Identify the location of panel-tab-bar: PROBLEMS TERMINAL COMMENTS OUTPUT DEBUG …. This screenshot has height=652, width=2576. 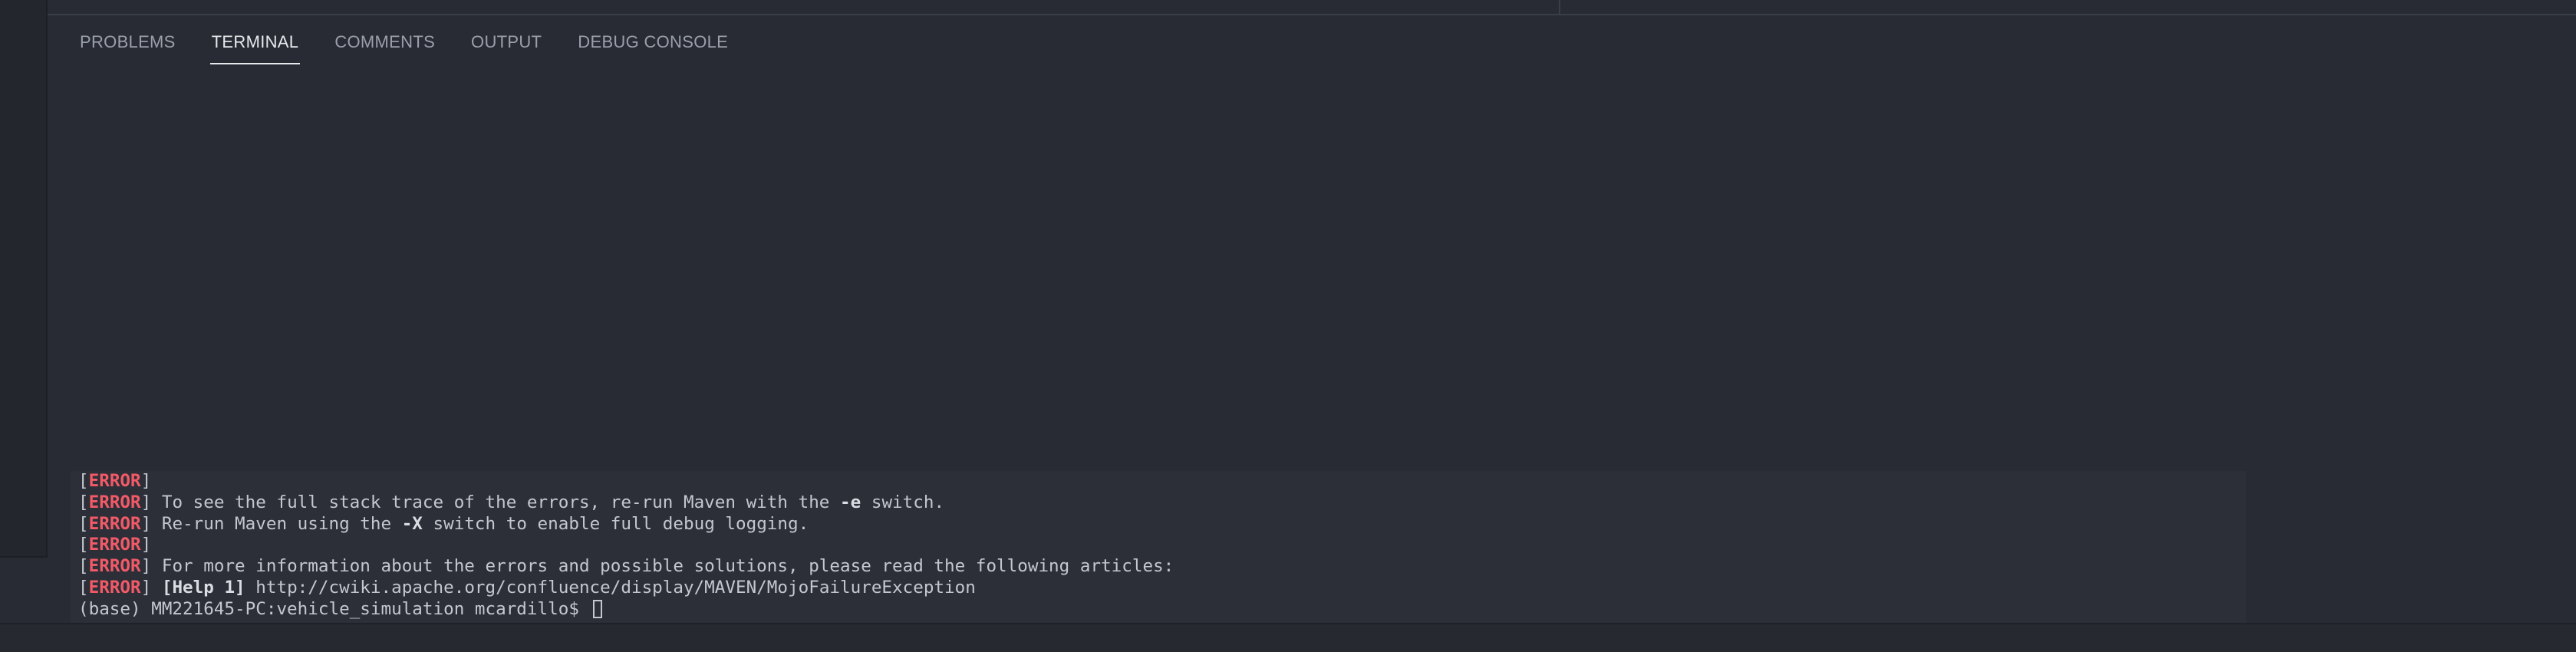
(1312, 43).